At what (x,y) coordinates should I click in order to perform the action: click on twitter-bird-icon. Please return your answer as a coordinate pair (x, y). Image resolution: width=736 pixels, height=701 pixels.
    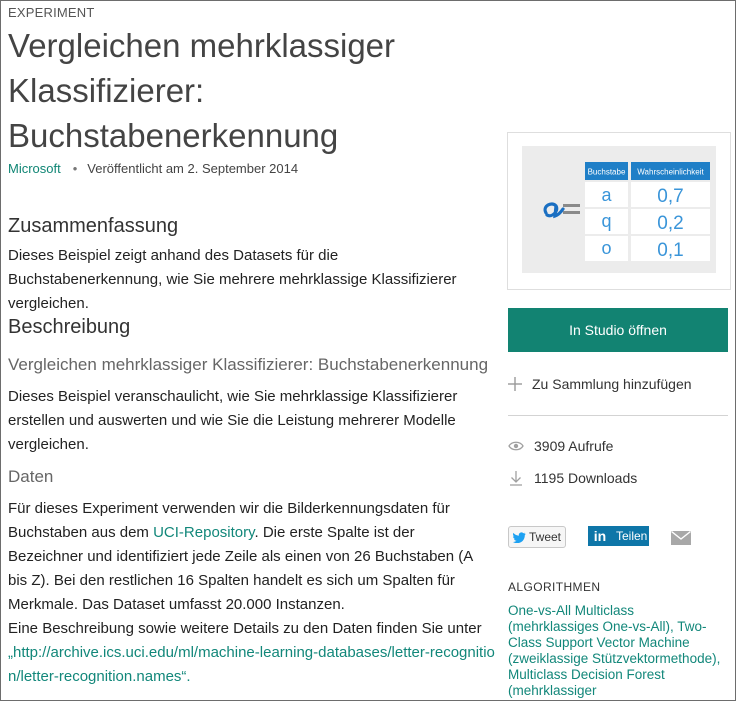
    Looking at the image, I should click on (519, 537).